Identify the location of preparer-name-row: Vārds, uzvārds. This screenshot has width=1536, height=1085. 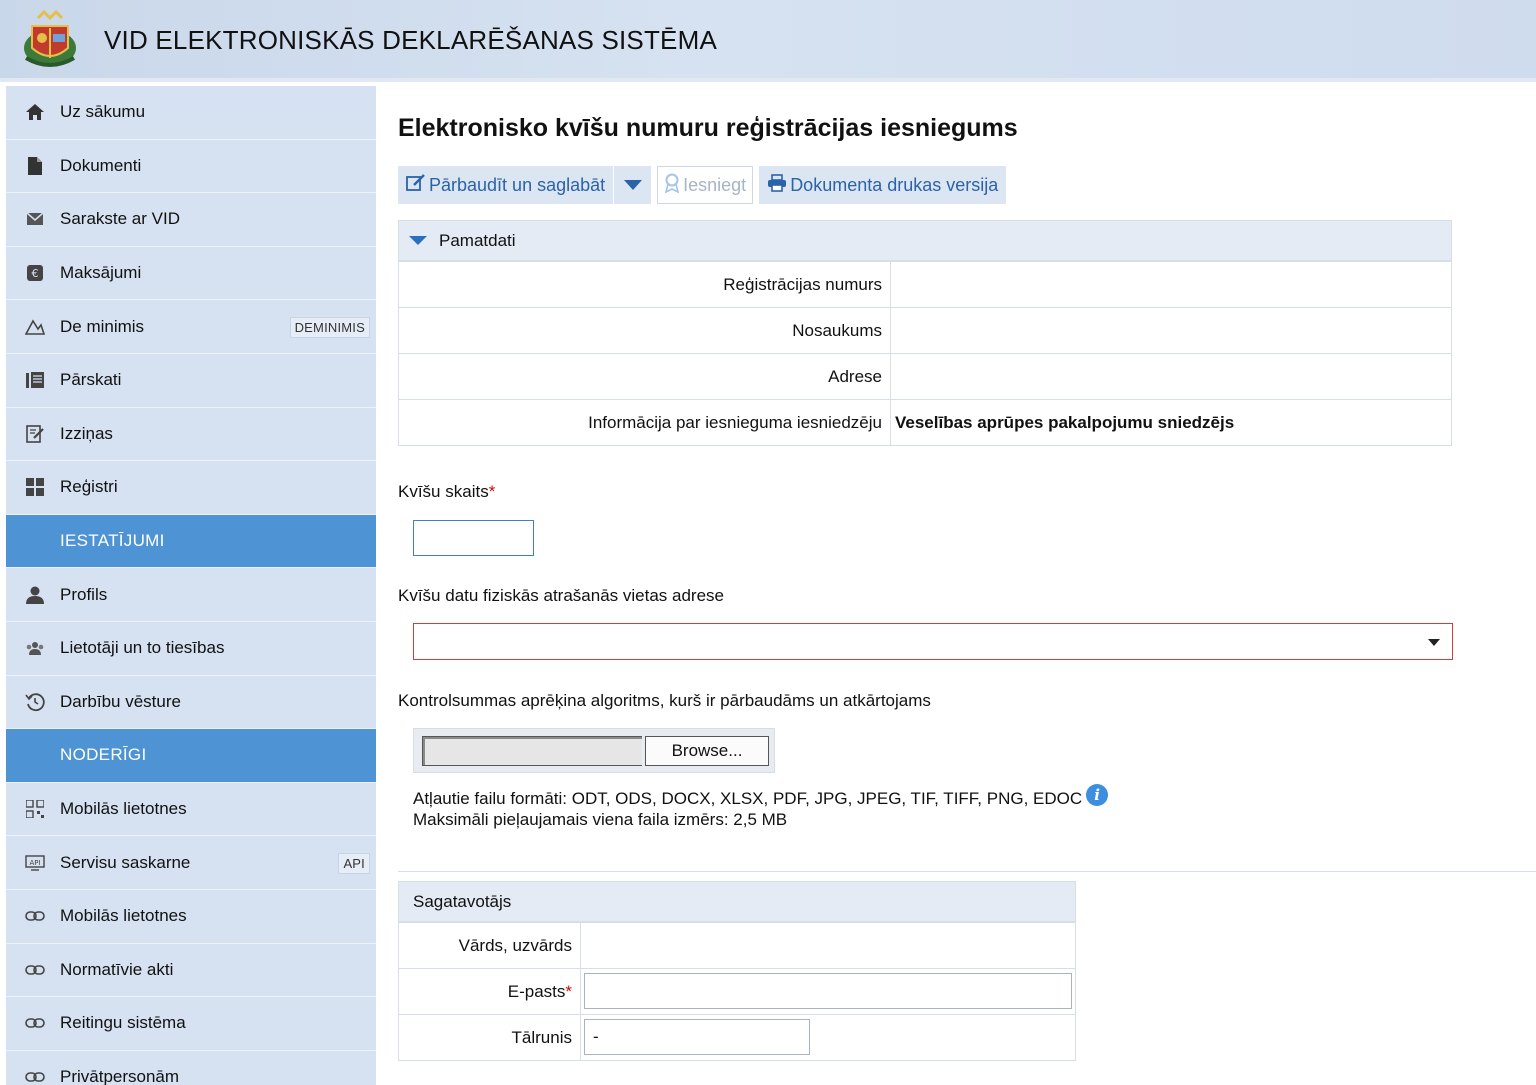
(737, 945).